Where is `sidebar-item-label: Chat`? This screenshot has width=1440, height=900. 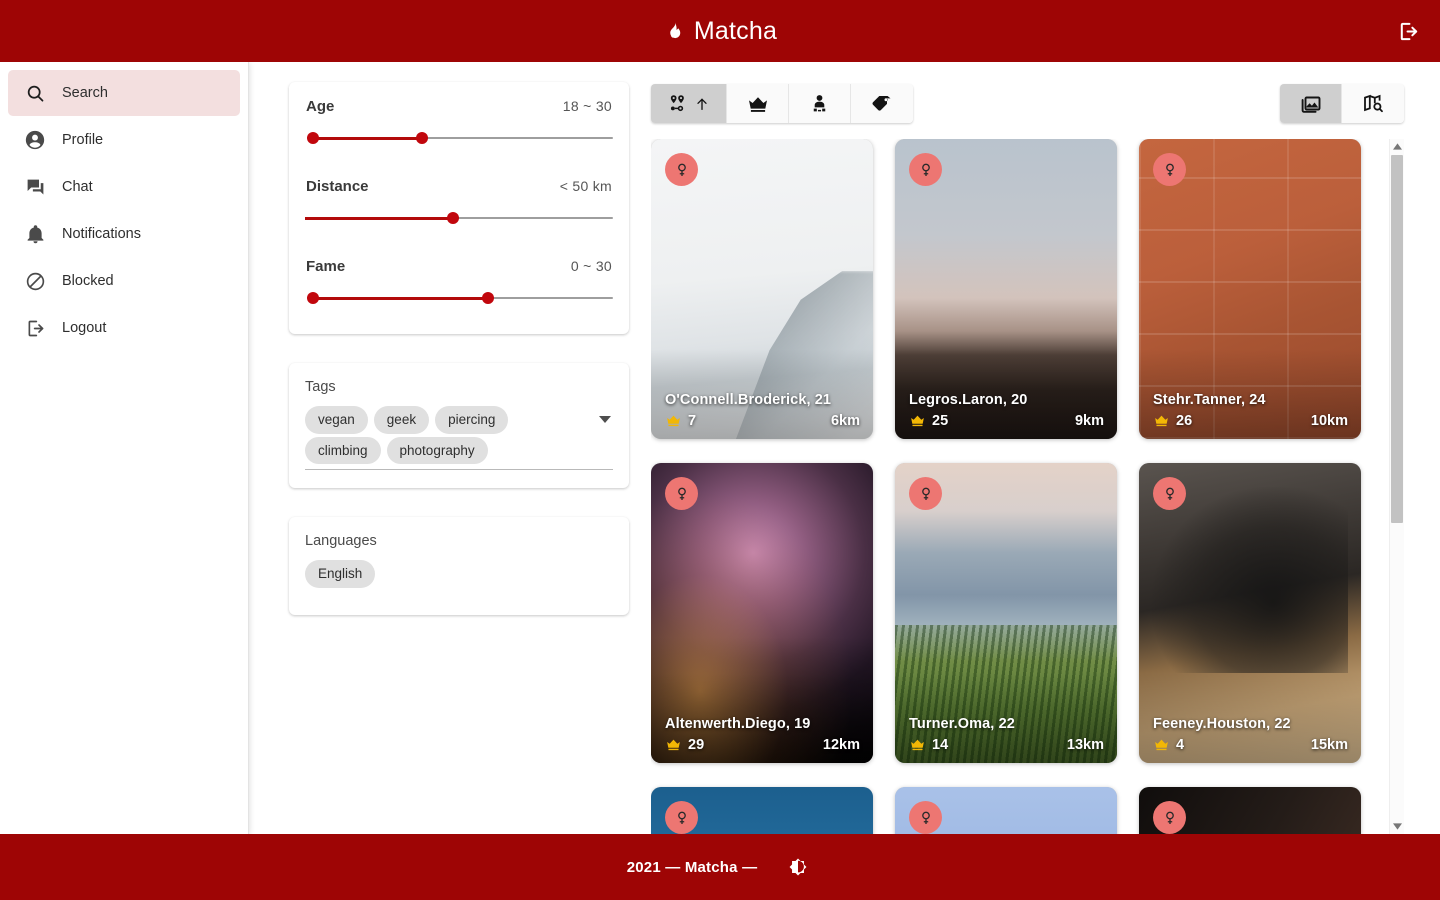 sidebar-item-label: Chat is located at coordinates (77, 187).